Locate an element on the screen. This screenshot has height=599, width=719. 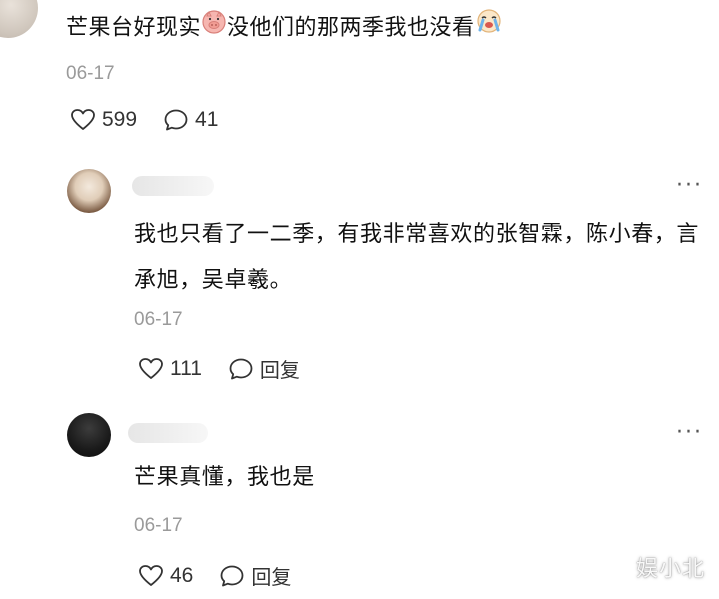
like-button: 111 is located at coordinates (170, 369).